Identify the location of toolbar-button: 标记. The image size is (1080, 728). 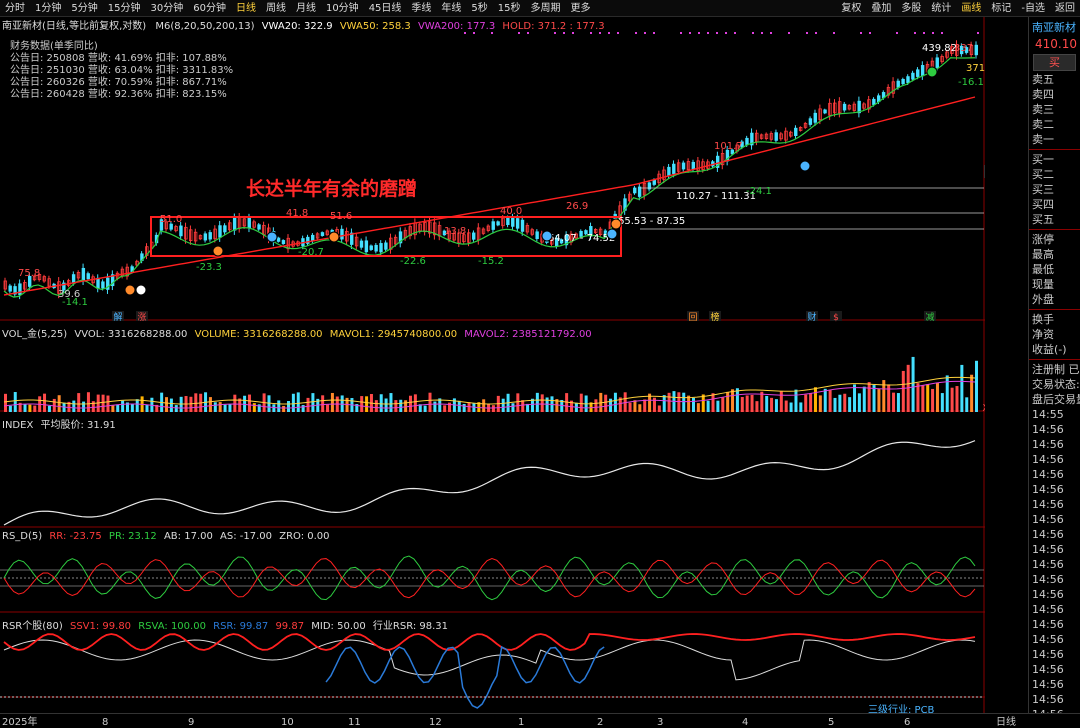
(1001, 8).